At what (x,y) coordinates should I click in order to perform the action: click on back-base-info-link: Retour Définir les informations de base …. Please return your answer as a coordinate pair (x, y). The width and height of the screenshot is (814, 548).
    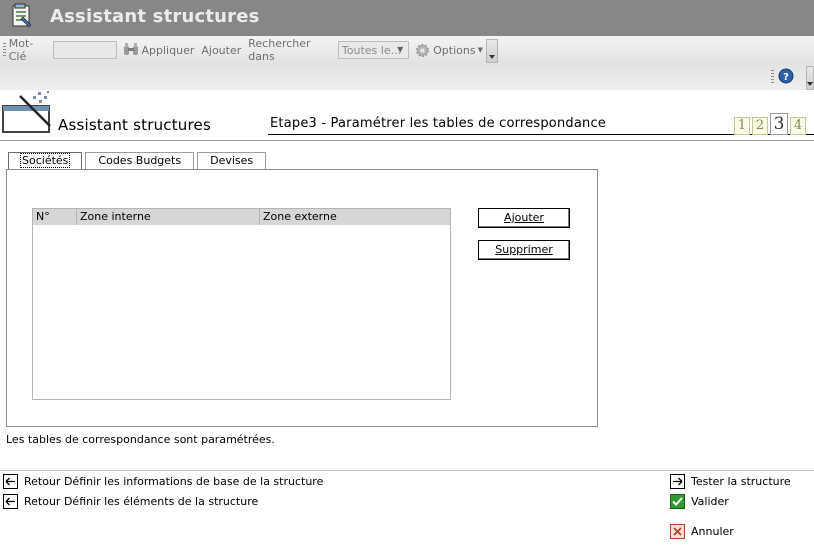
    Looking at the image, I should click on (163, 481).